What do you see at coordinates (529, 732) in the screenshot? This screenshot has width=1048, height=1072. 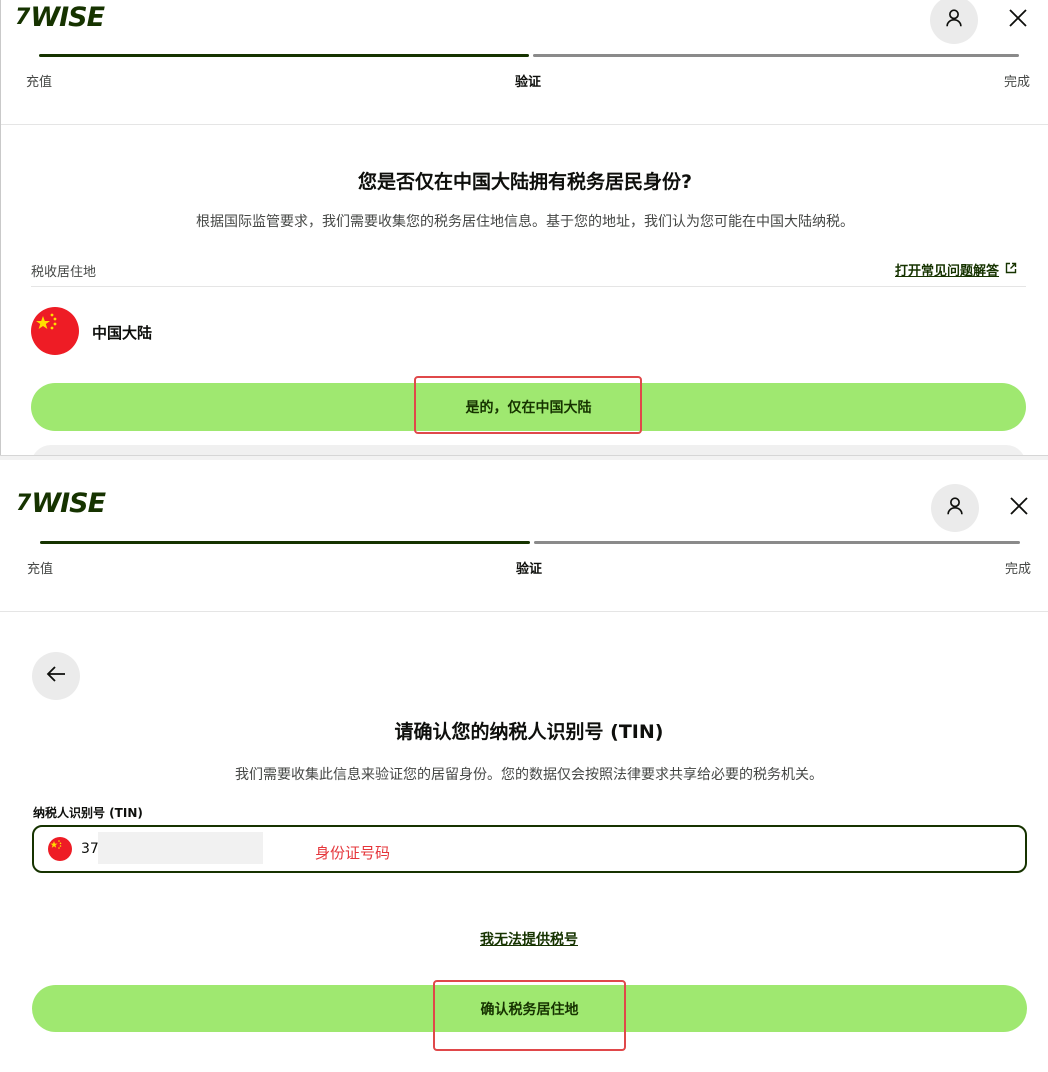 I see `page-title: 请确认您的纳税人识别号 (TIN)` at bounding box center [529, 732].